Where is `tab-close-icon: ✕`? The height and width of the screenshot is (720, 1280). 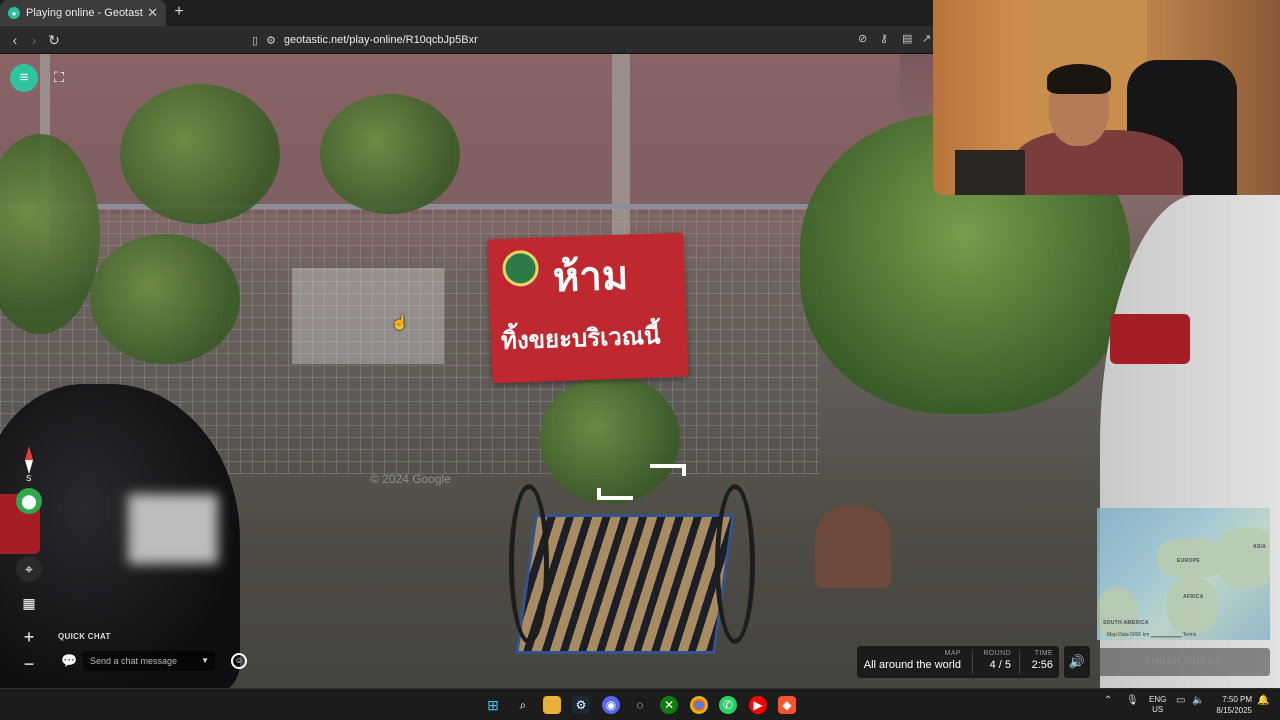
tab-close-icon: ✕ is located at coordinates (152, 13).